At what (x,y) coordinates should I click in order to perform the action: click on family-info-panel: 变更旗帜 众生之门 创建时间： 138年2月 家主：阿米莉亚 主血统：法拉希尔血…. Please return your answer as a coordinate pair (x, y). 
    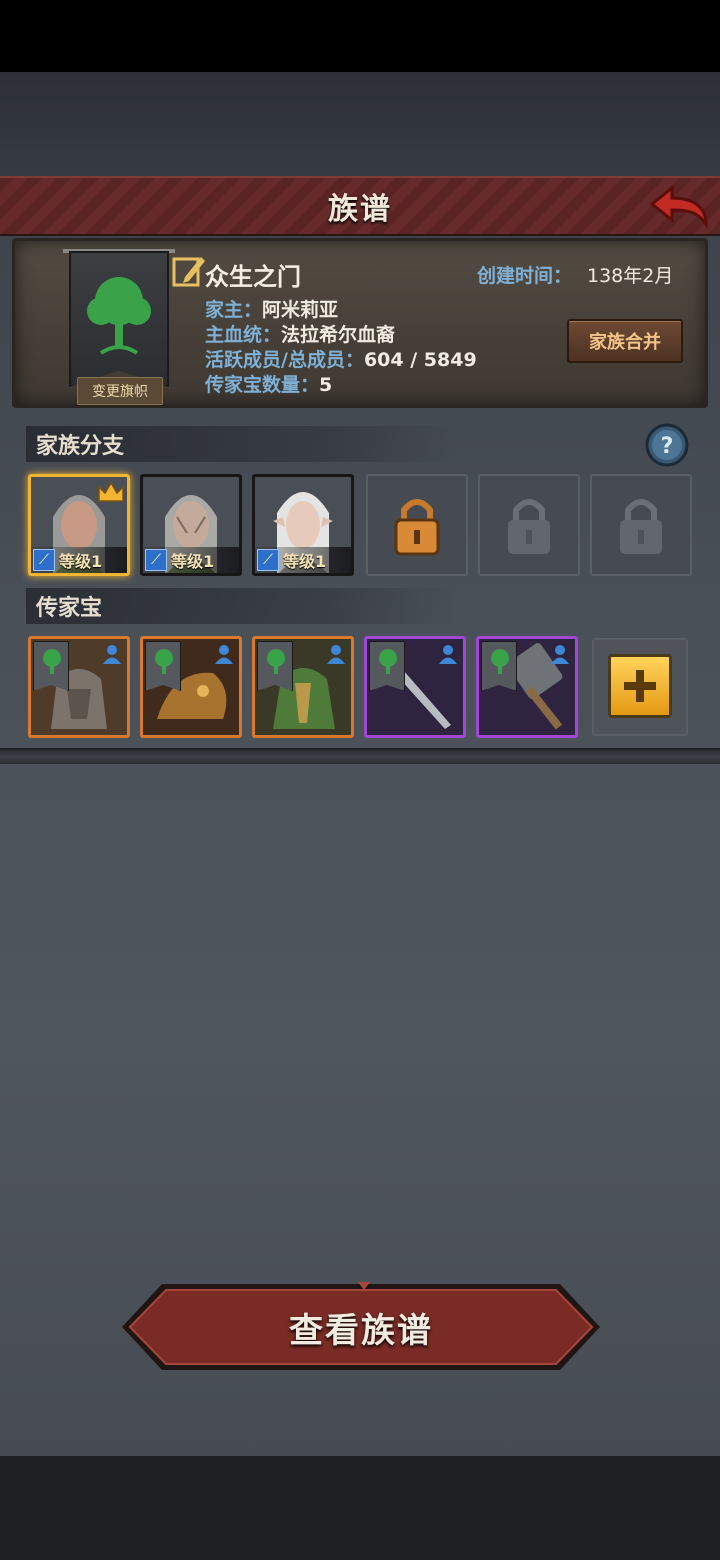
    Looking at the image, I should click on (360, 323).